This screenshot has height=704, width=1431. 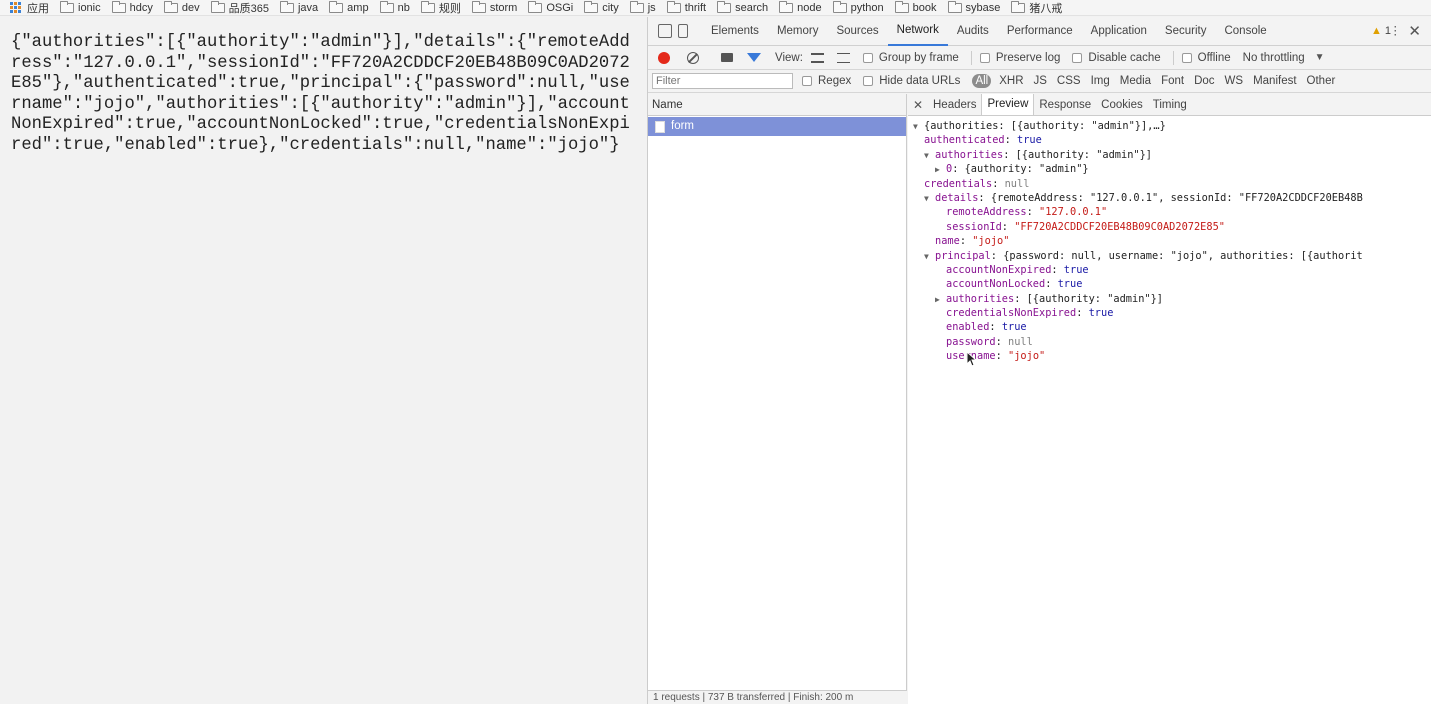 I want to click on bookmark-folder: amp, so click(x=349, y=7).